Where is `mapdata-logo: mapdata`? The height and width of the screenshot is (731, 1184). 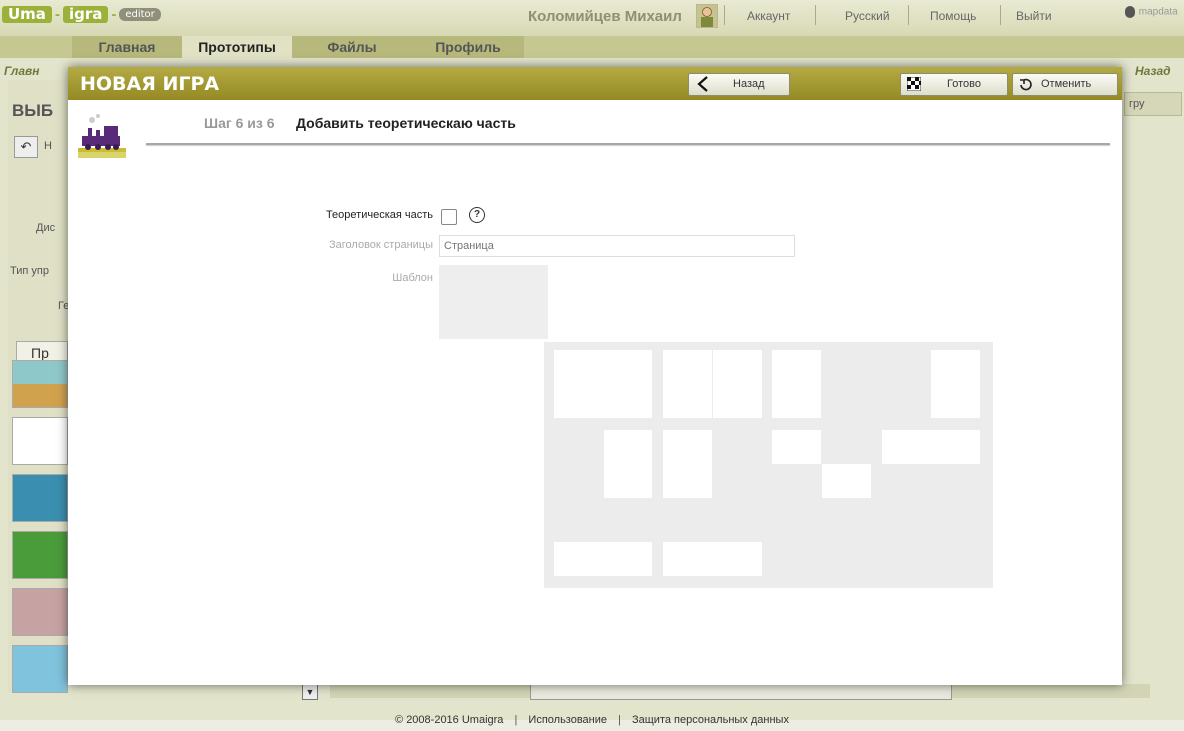 mapdata-logo: mapdata is located at coordinates (1153, 13).